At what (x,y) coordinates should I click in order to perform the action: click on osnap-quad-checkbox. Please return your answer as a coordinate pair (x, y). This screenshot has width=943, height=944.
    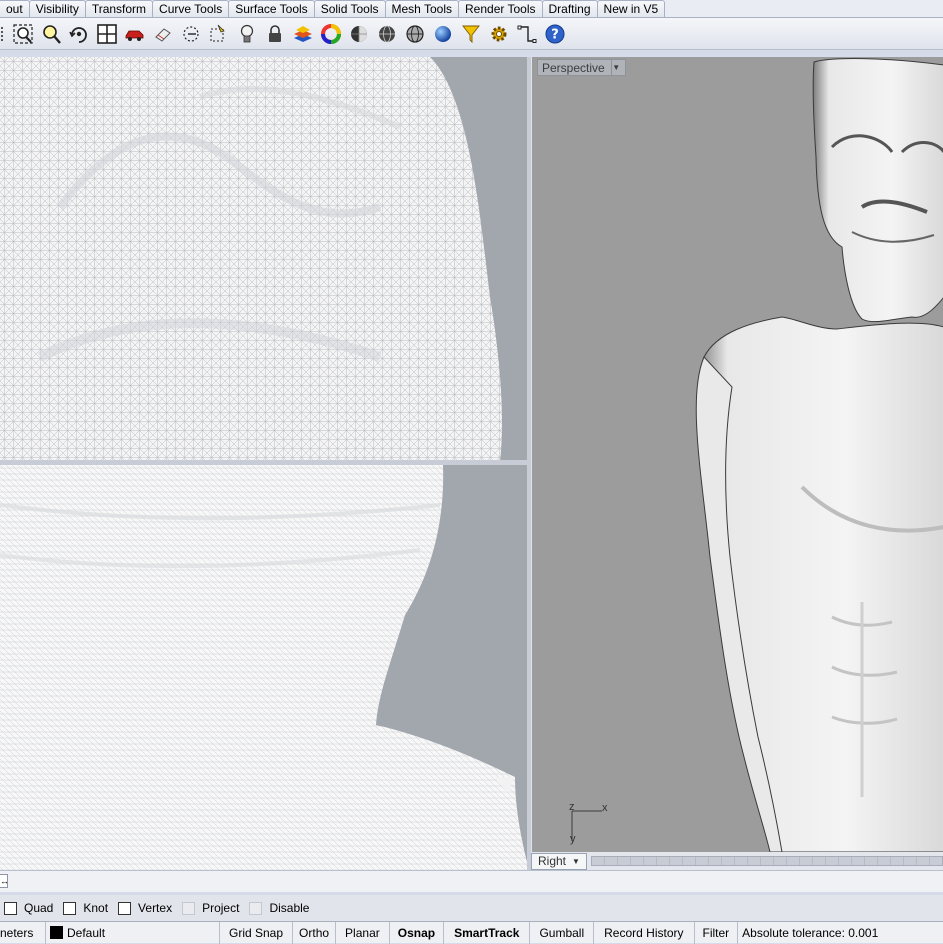
    Looking at the image, I should click on (10, 908).